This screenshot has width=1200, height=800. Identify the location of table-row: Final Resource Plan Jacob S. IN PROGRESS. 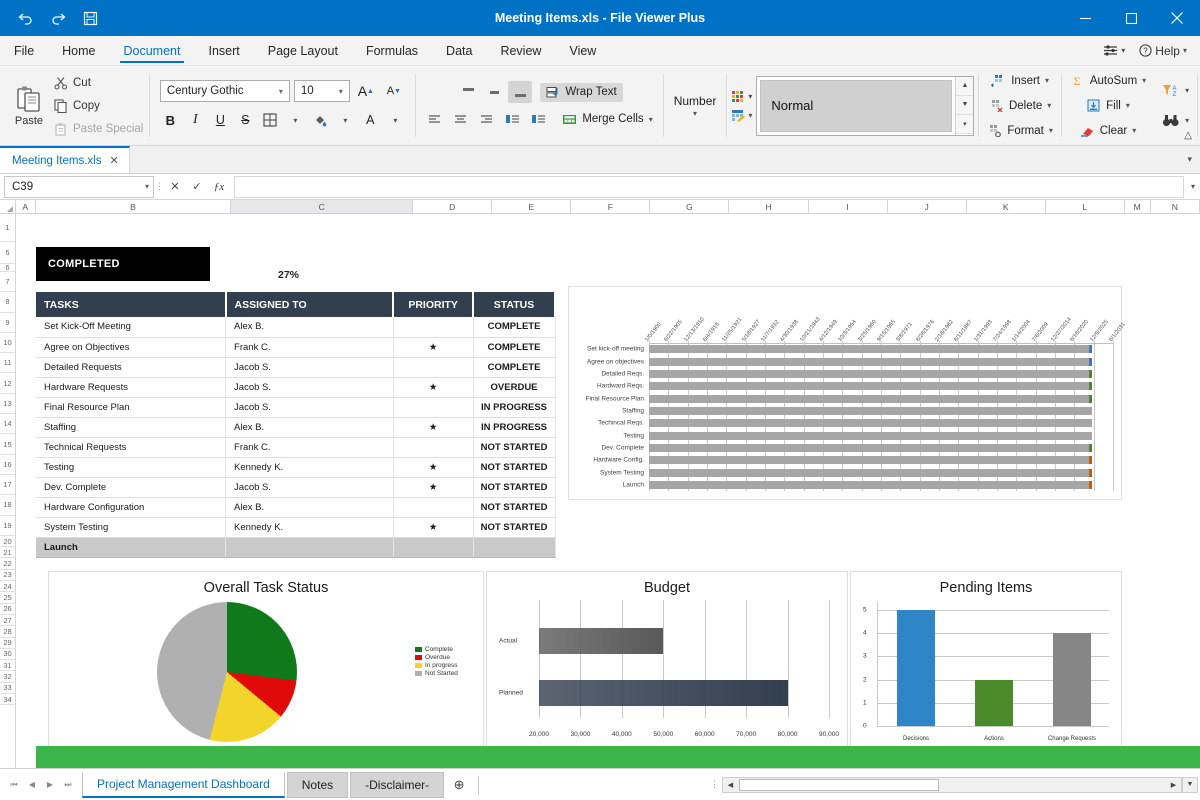
(296, 407).